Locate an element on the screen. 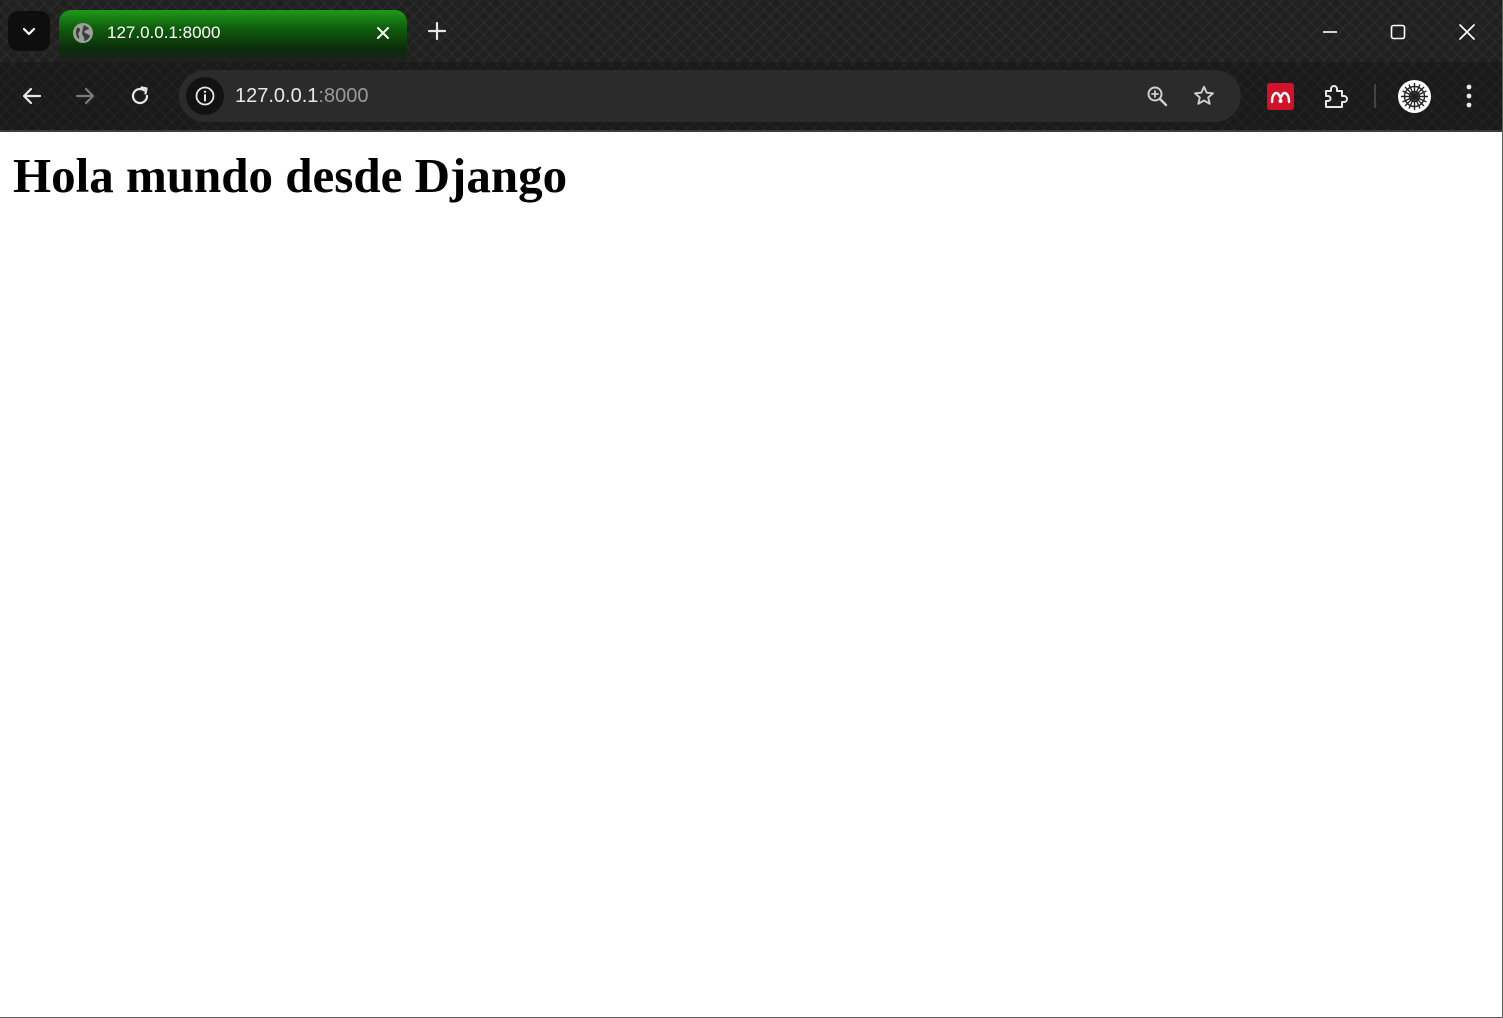 The width and height of the screenshot is (1503, 1018). reload-button is located at coordinates (140, 96).